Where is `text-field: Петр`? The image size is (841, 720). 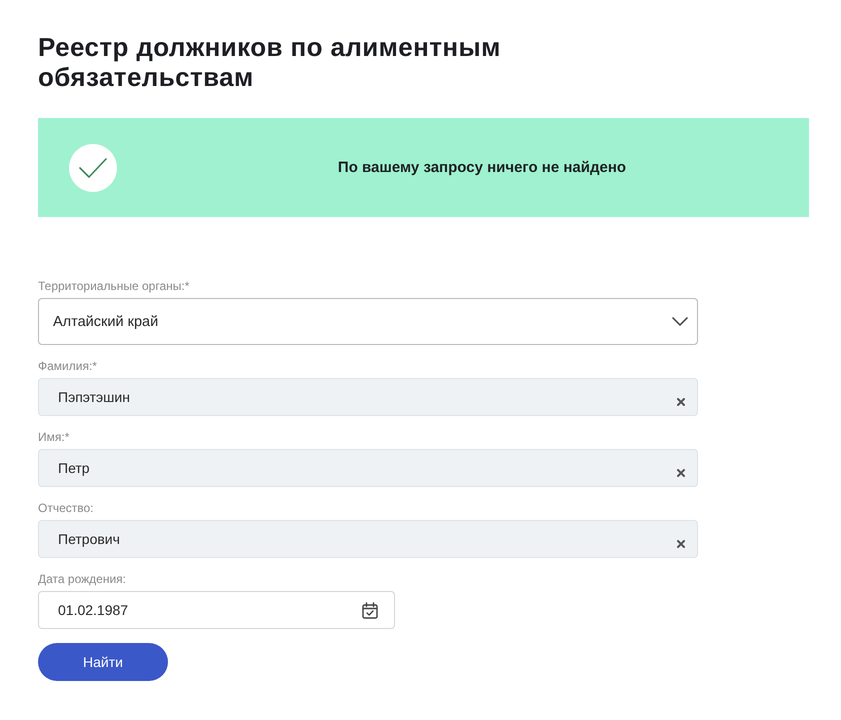
text-field: Петр is located at coordinates (368, 468).